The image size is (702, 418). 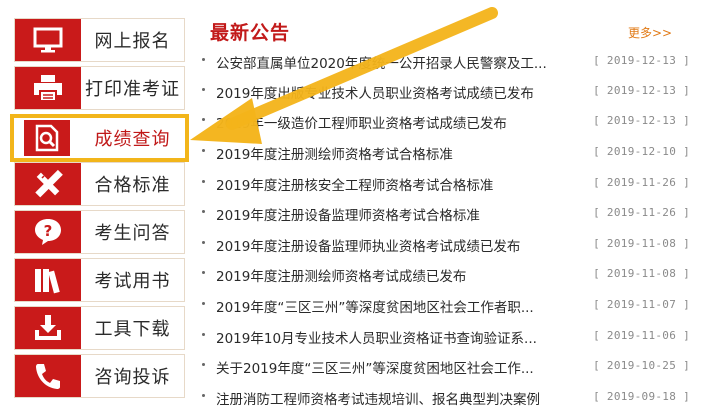 I want to click on list-item: 2019年一级造价工程师职业资格考试成绩已发布 [ 2019-12-13 ], so click(x=446, y=123).